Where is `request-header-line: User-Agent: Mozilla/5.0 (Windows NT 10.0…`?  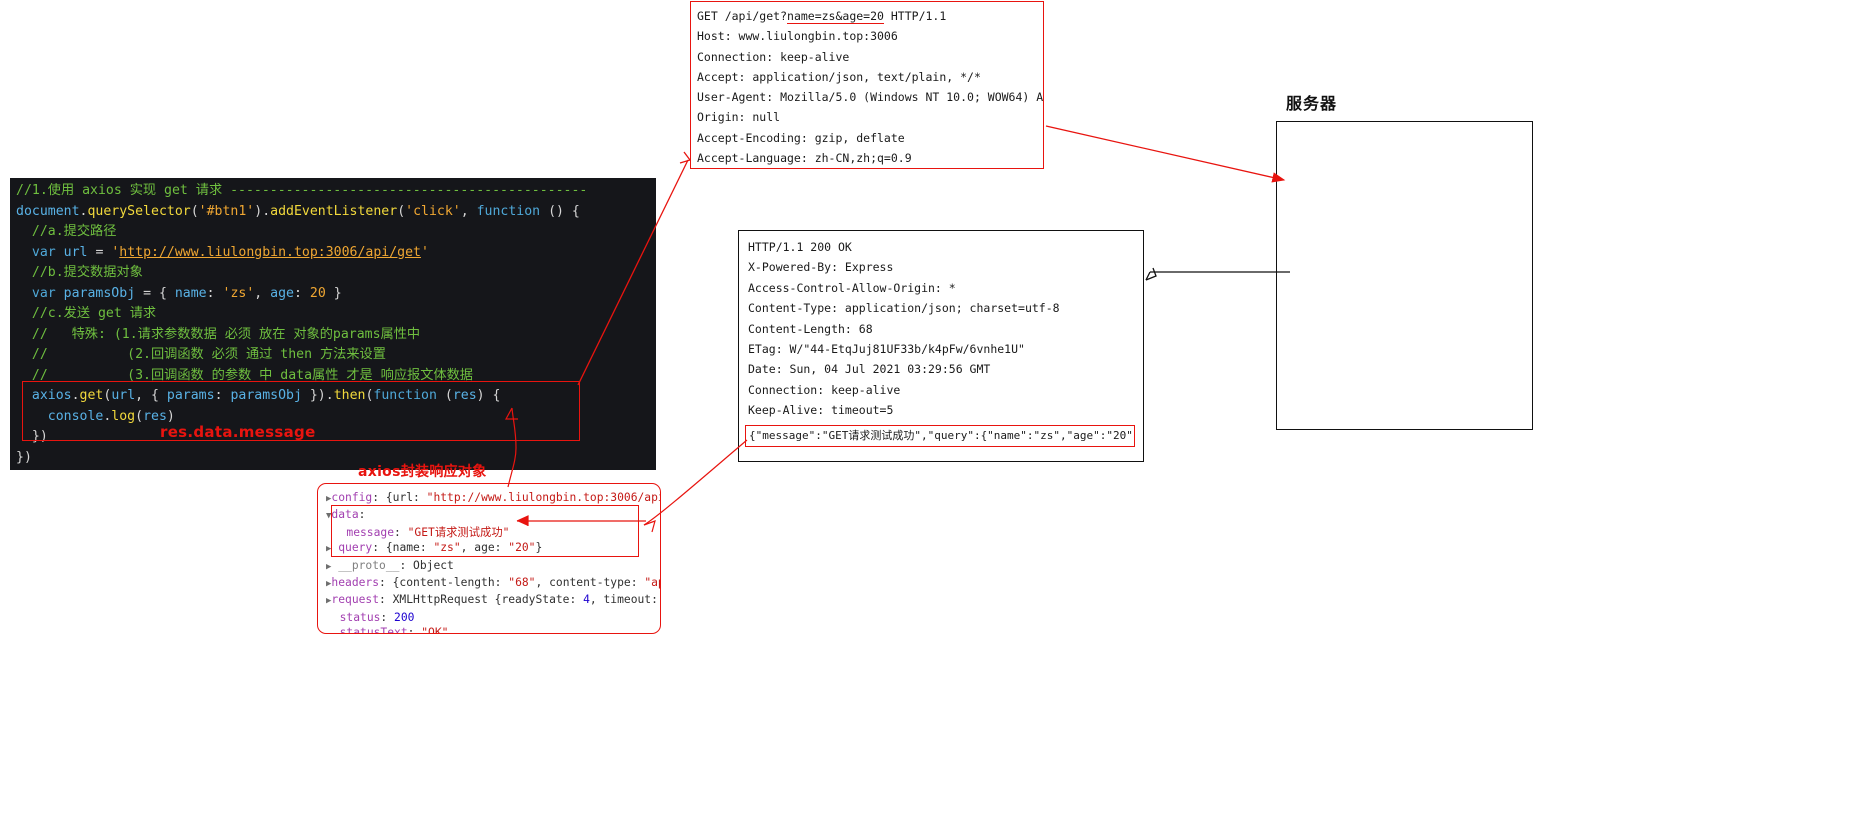 request-header-line: User-Agent: Mozilla/5.0 (Windows NT 10.0… is located at coordinates (870, 97).